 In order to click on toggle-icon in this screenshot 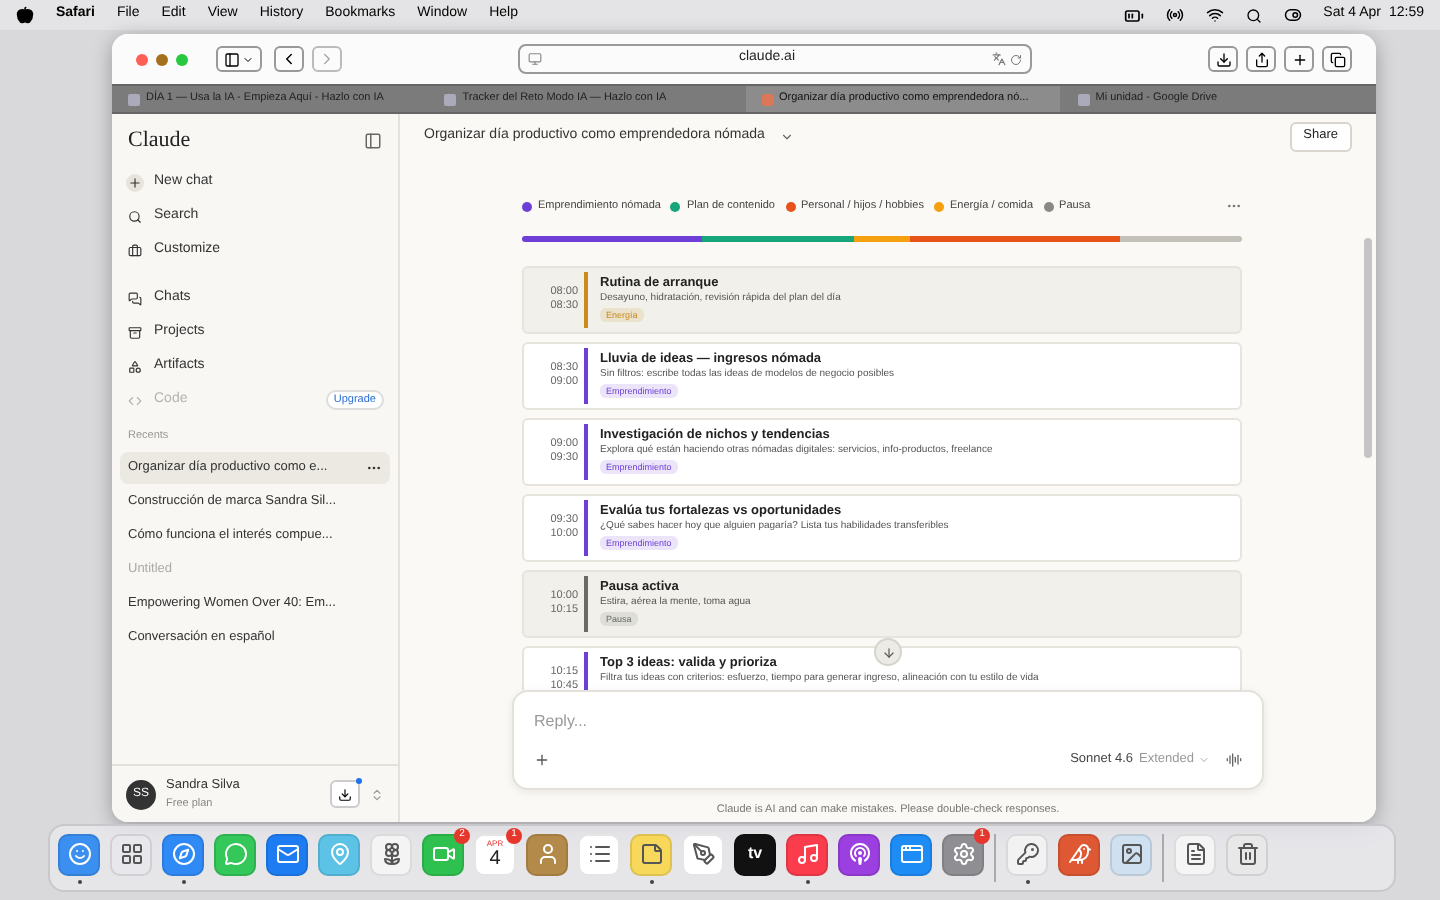, I will do `click(1292, 15)`.